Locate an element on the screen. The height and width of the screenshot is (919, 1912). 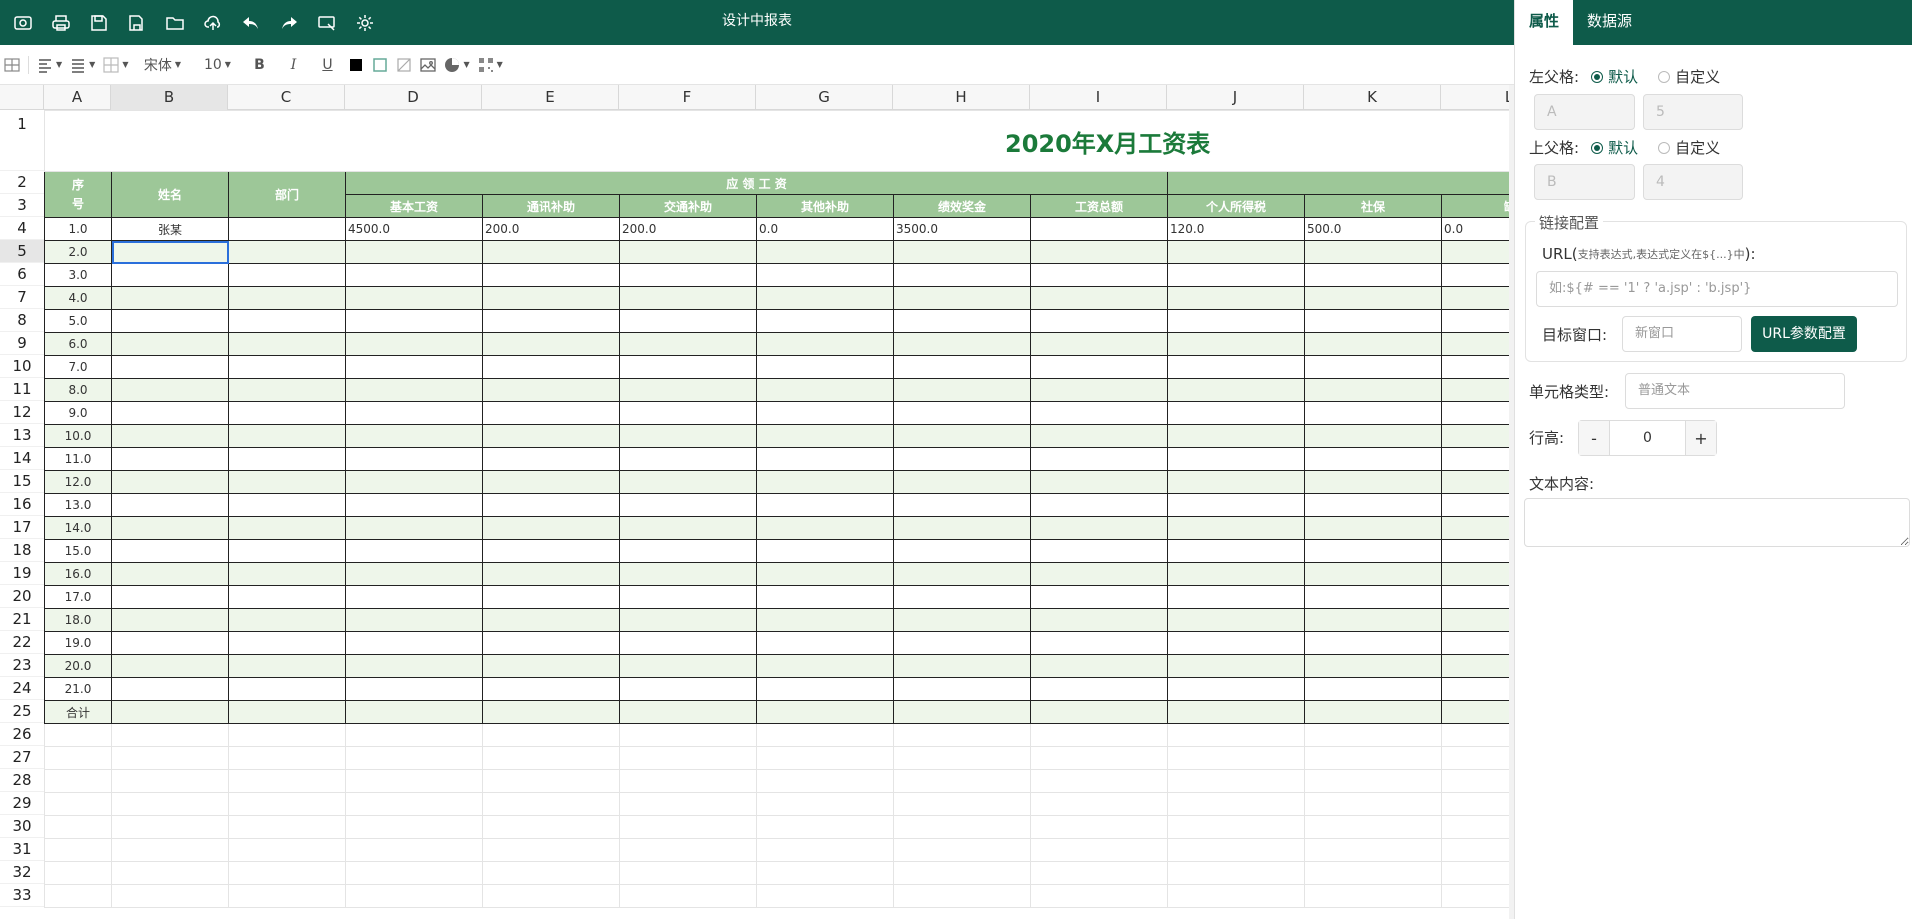
corner-cell is located at coordinates (22, 97).